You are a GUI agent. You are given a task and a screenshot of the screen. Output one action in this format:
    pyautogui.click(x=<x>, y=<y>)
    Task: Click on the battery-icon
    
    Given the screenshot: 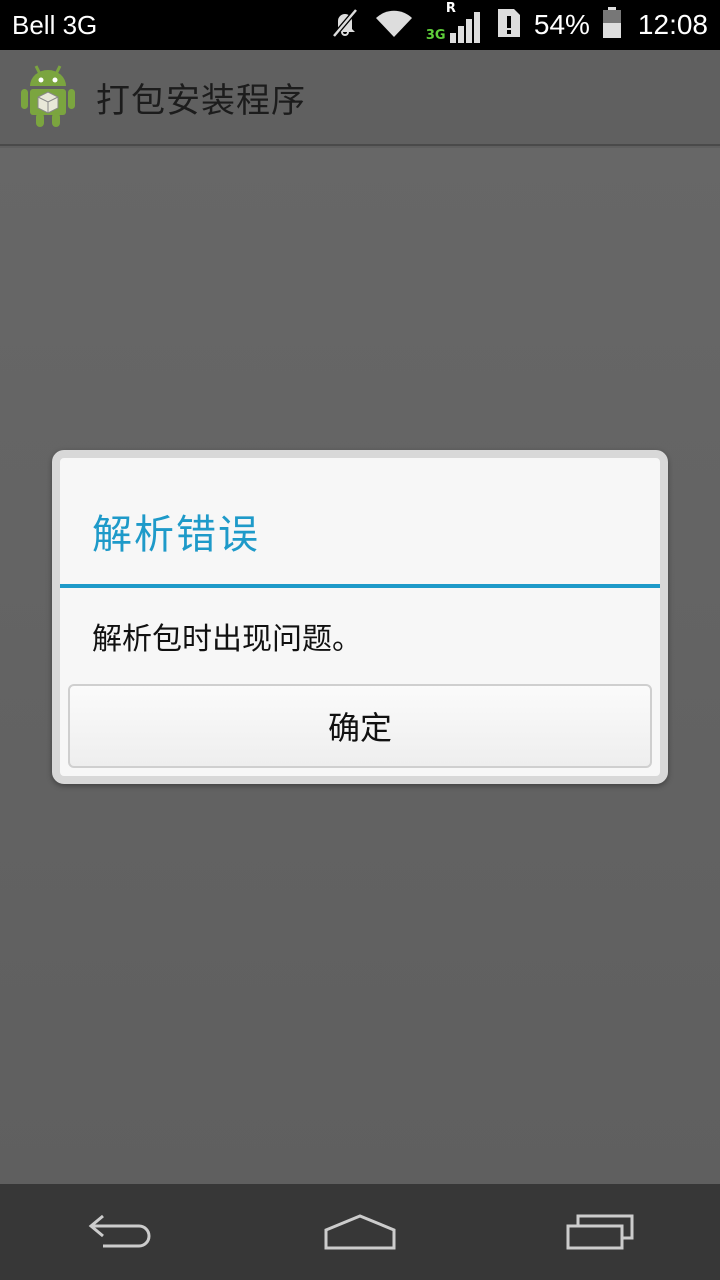 What is the action you would take?
    pyautogui.click(x=612, y=25)
    